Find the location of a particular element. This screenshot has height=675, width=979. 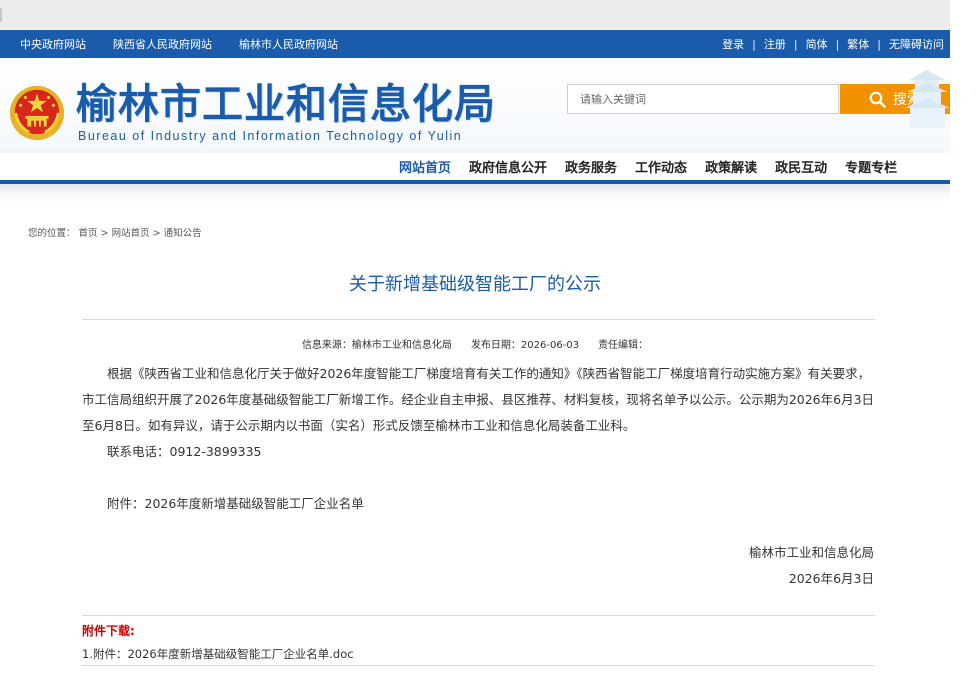

gov-links: 中央政府网站 陕西省人民政府网站 榆林市人民政府网站 is located at coordinates (179, 44).